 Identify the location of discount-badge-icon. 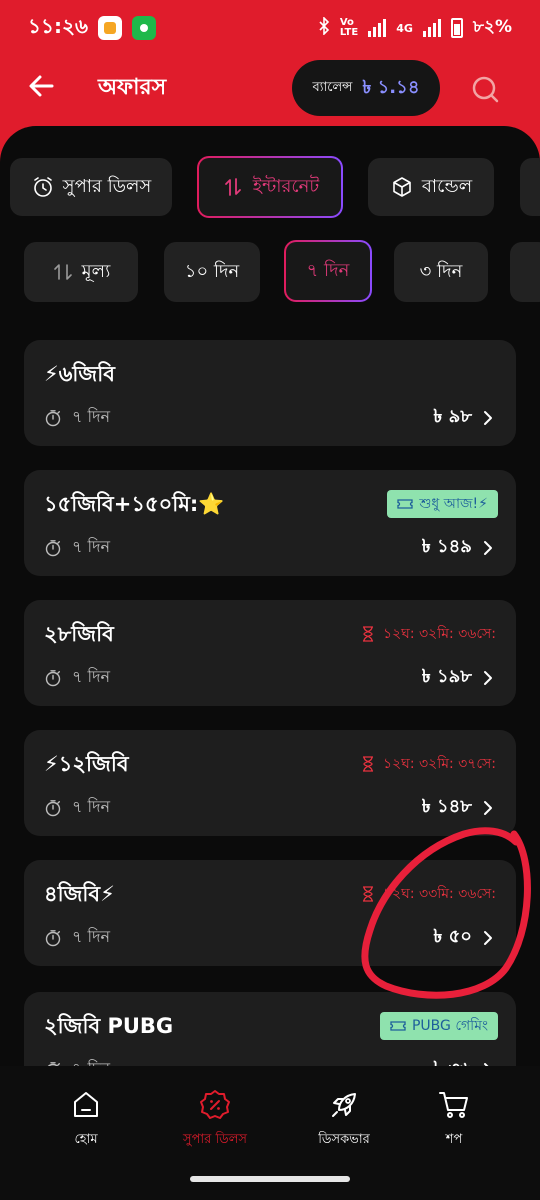
(215, 1104).